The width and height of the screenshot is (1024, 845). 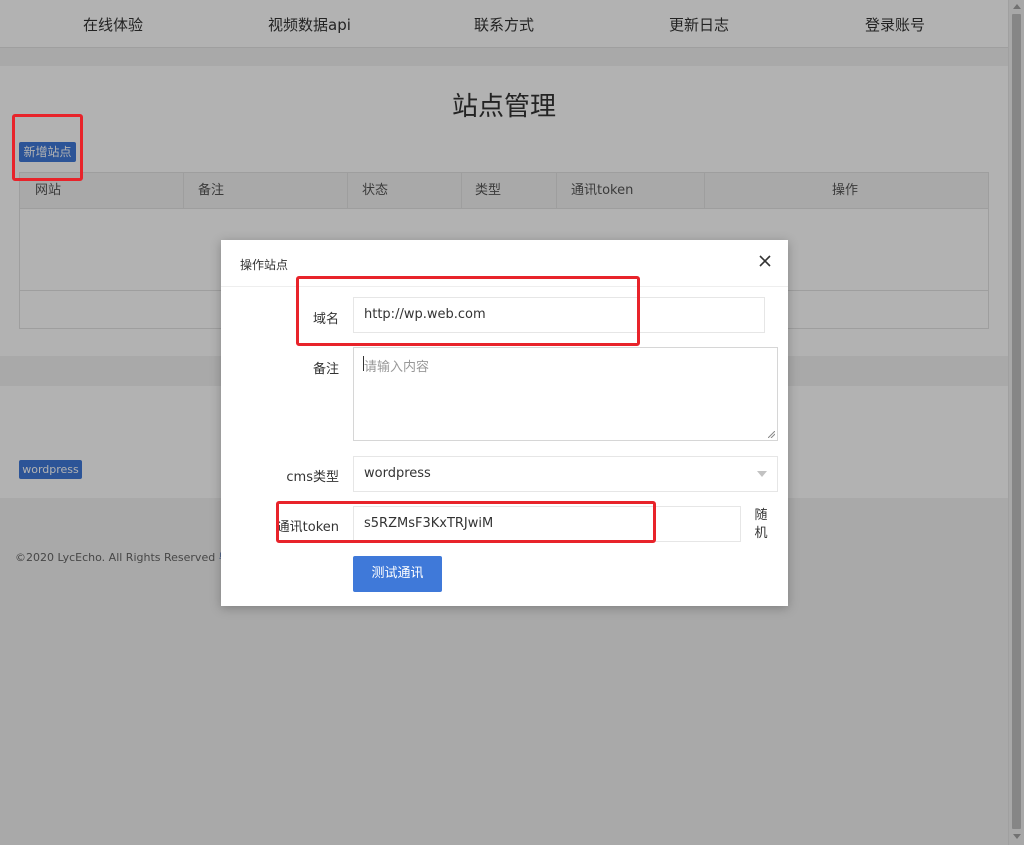 I want to click on remark-label: 备注, so click(x=325, y=369).